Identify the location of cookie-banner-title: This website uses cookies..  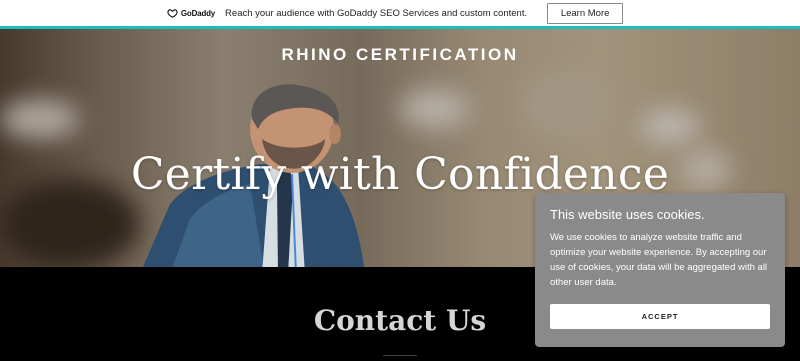
(627, 214).